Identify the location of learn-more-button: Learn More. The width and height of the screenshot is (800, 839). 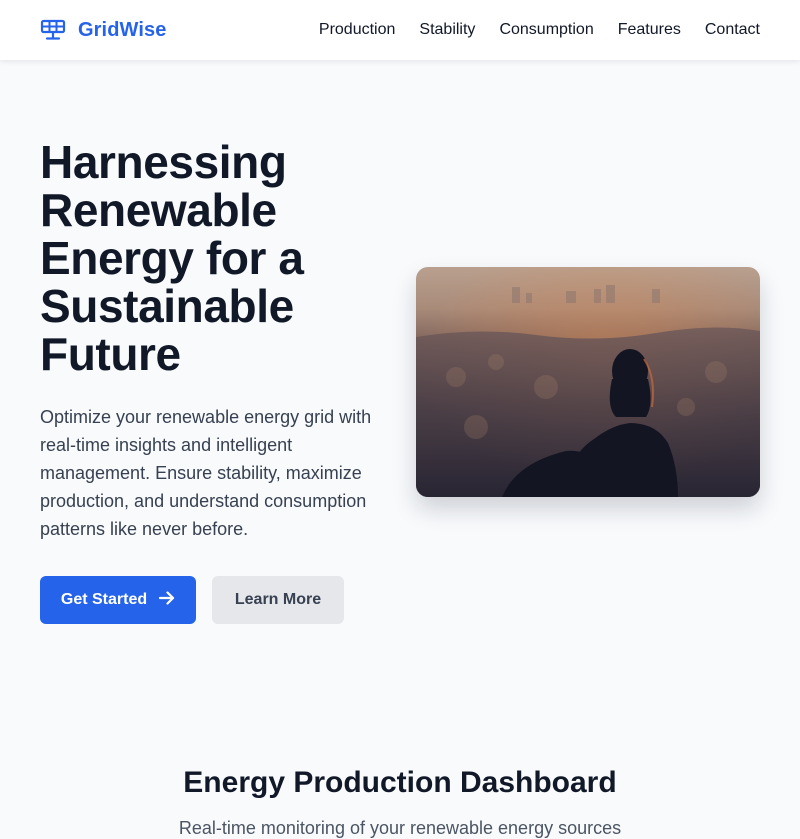
(278, 600).